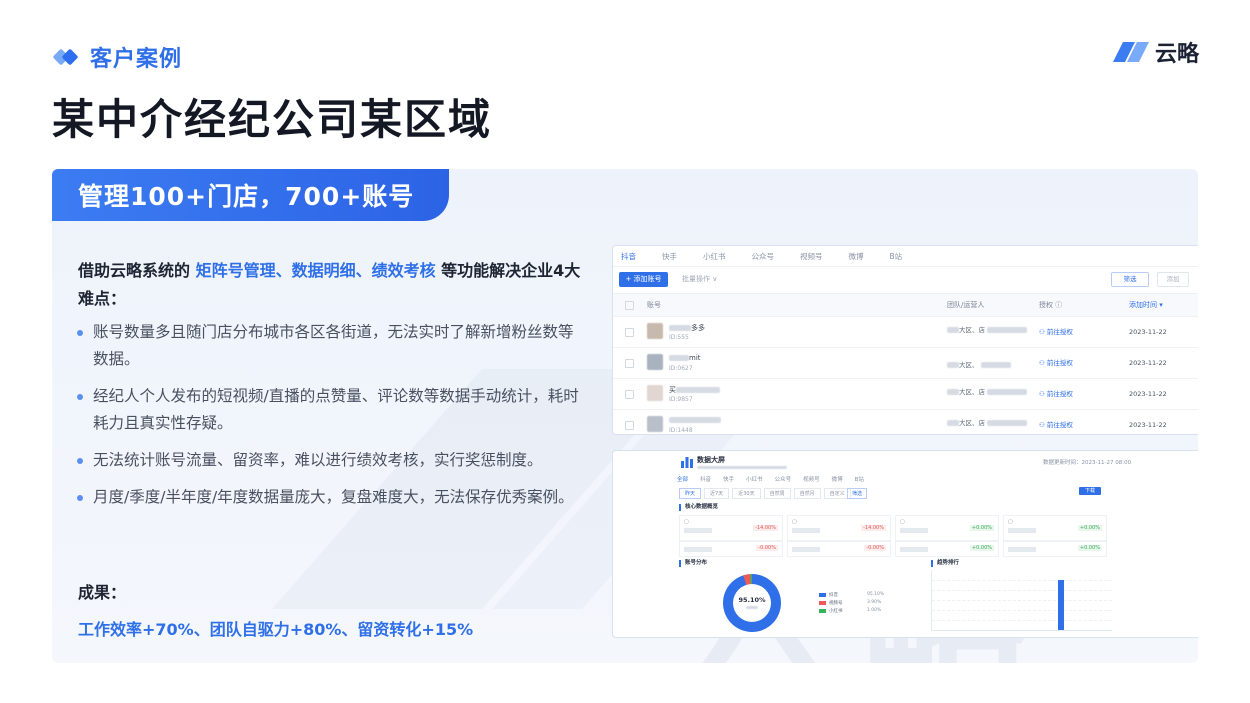 Image resolution: width=1250 pixels, height=703 pixels. What do you see at coordinates (328, 346) in the screenshot?
I see `list-item: 账号数量多且随门店分布城市各区各街道，无法实时了解新增粉丝数等数据。` at bounding box center [328, 346].